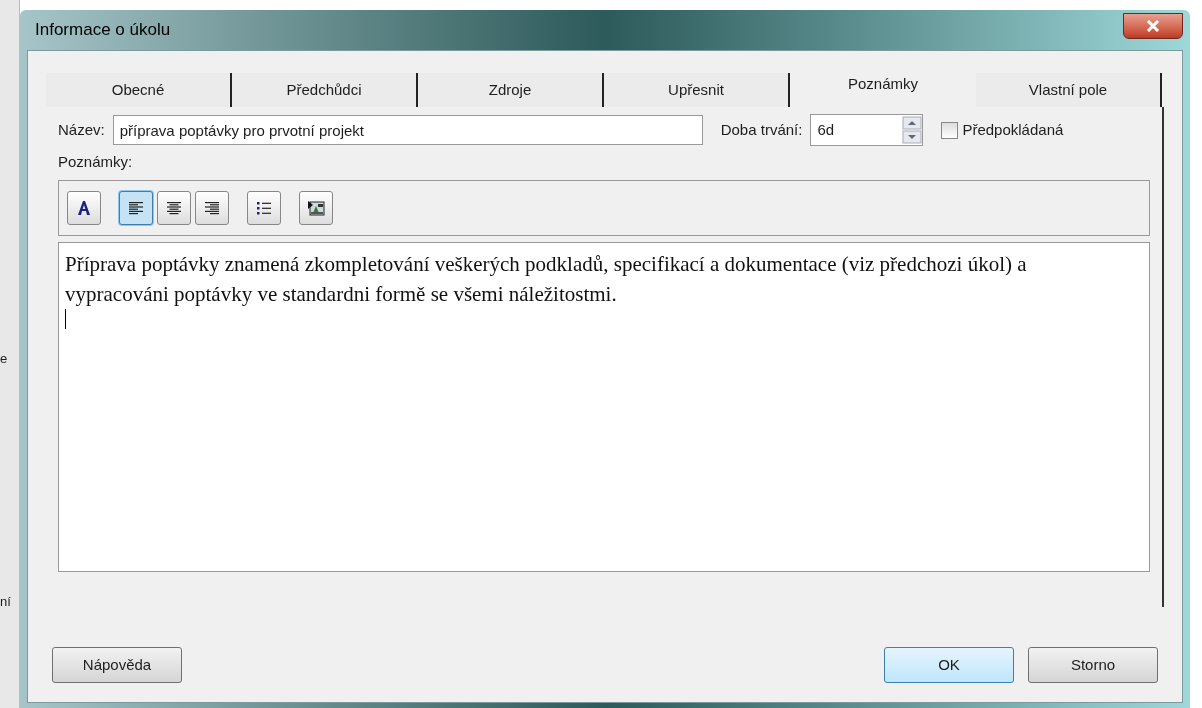  Describe the element at coordinates (81, 129) in the screenshot. I see `name-label: Název:` at that location.